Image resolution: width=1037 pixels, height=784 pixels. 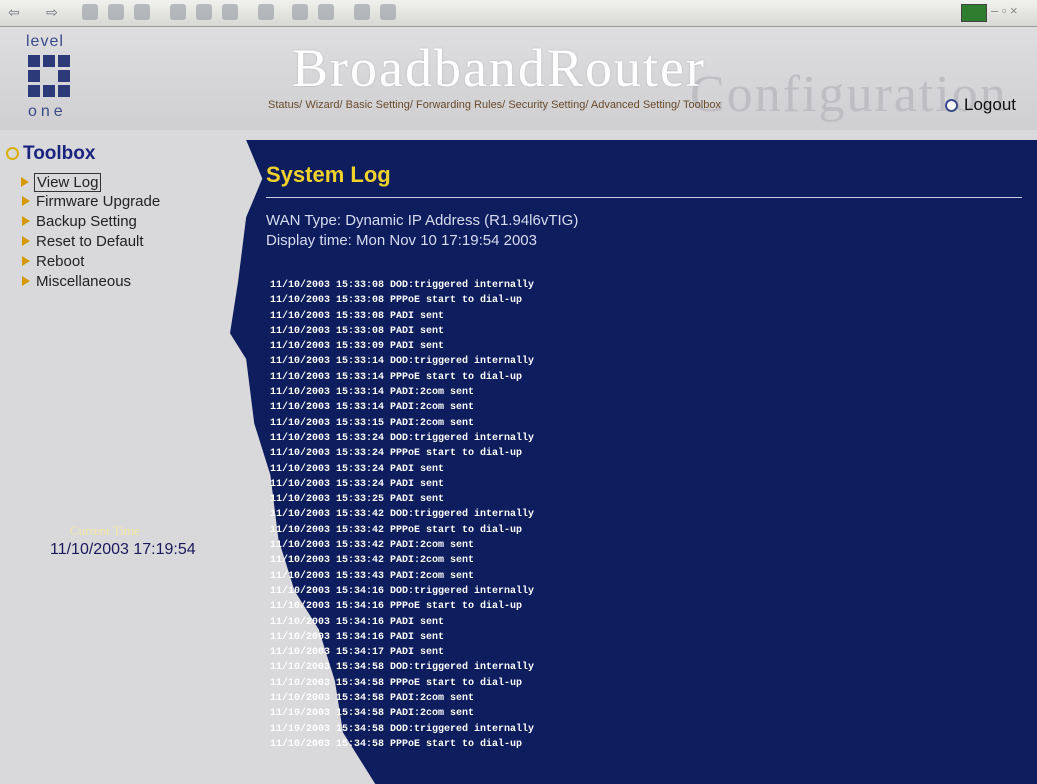 I want to click on brand-title: BroadbandRouter, so click(x=499, y=68).